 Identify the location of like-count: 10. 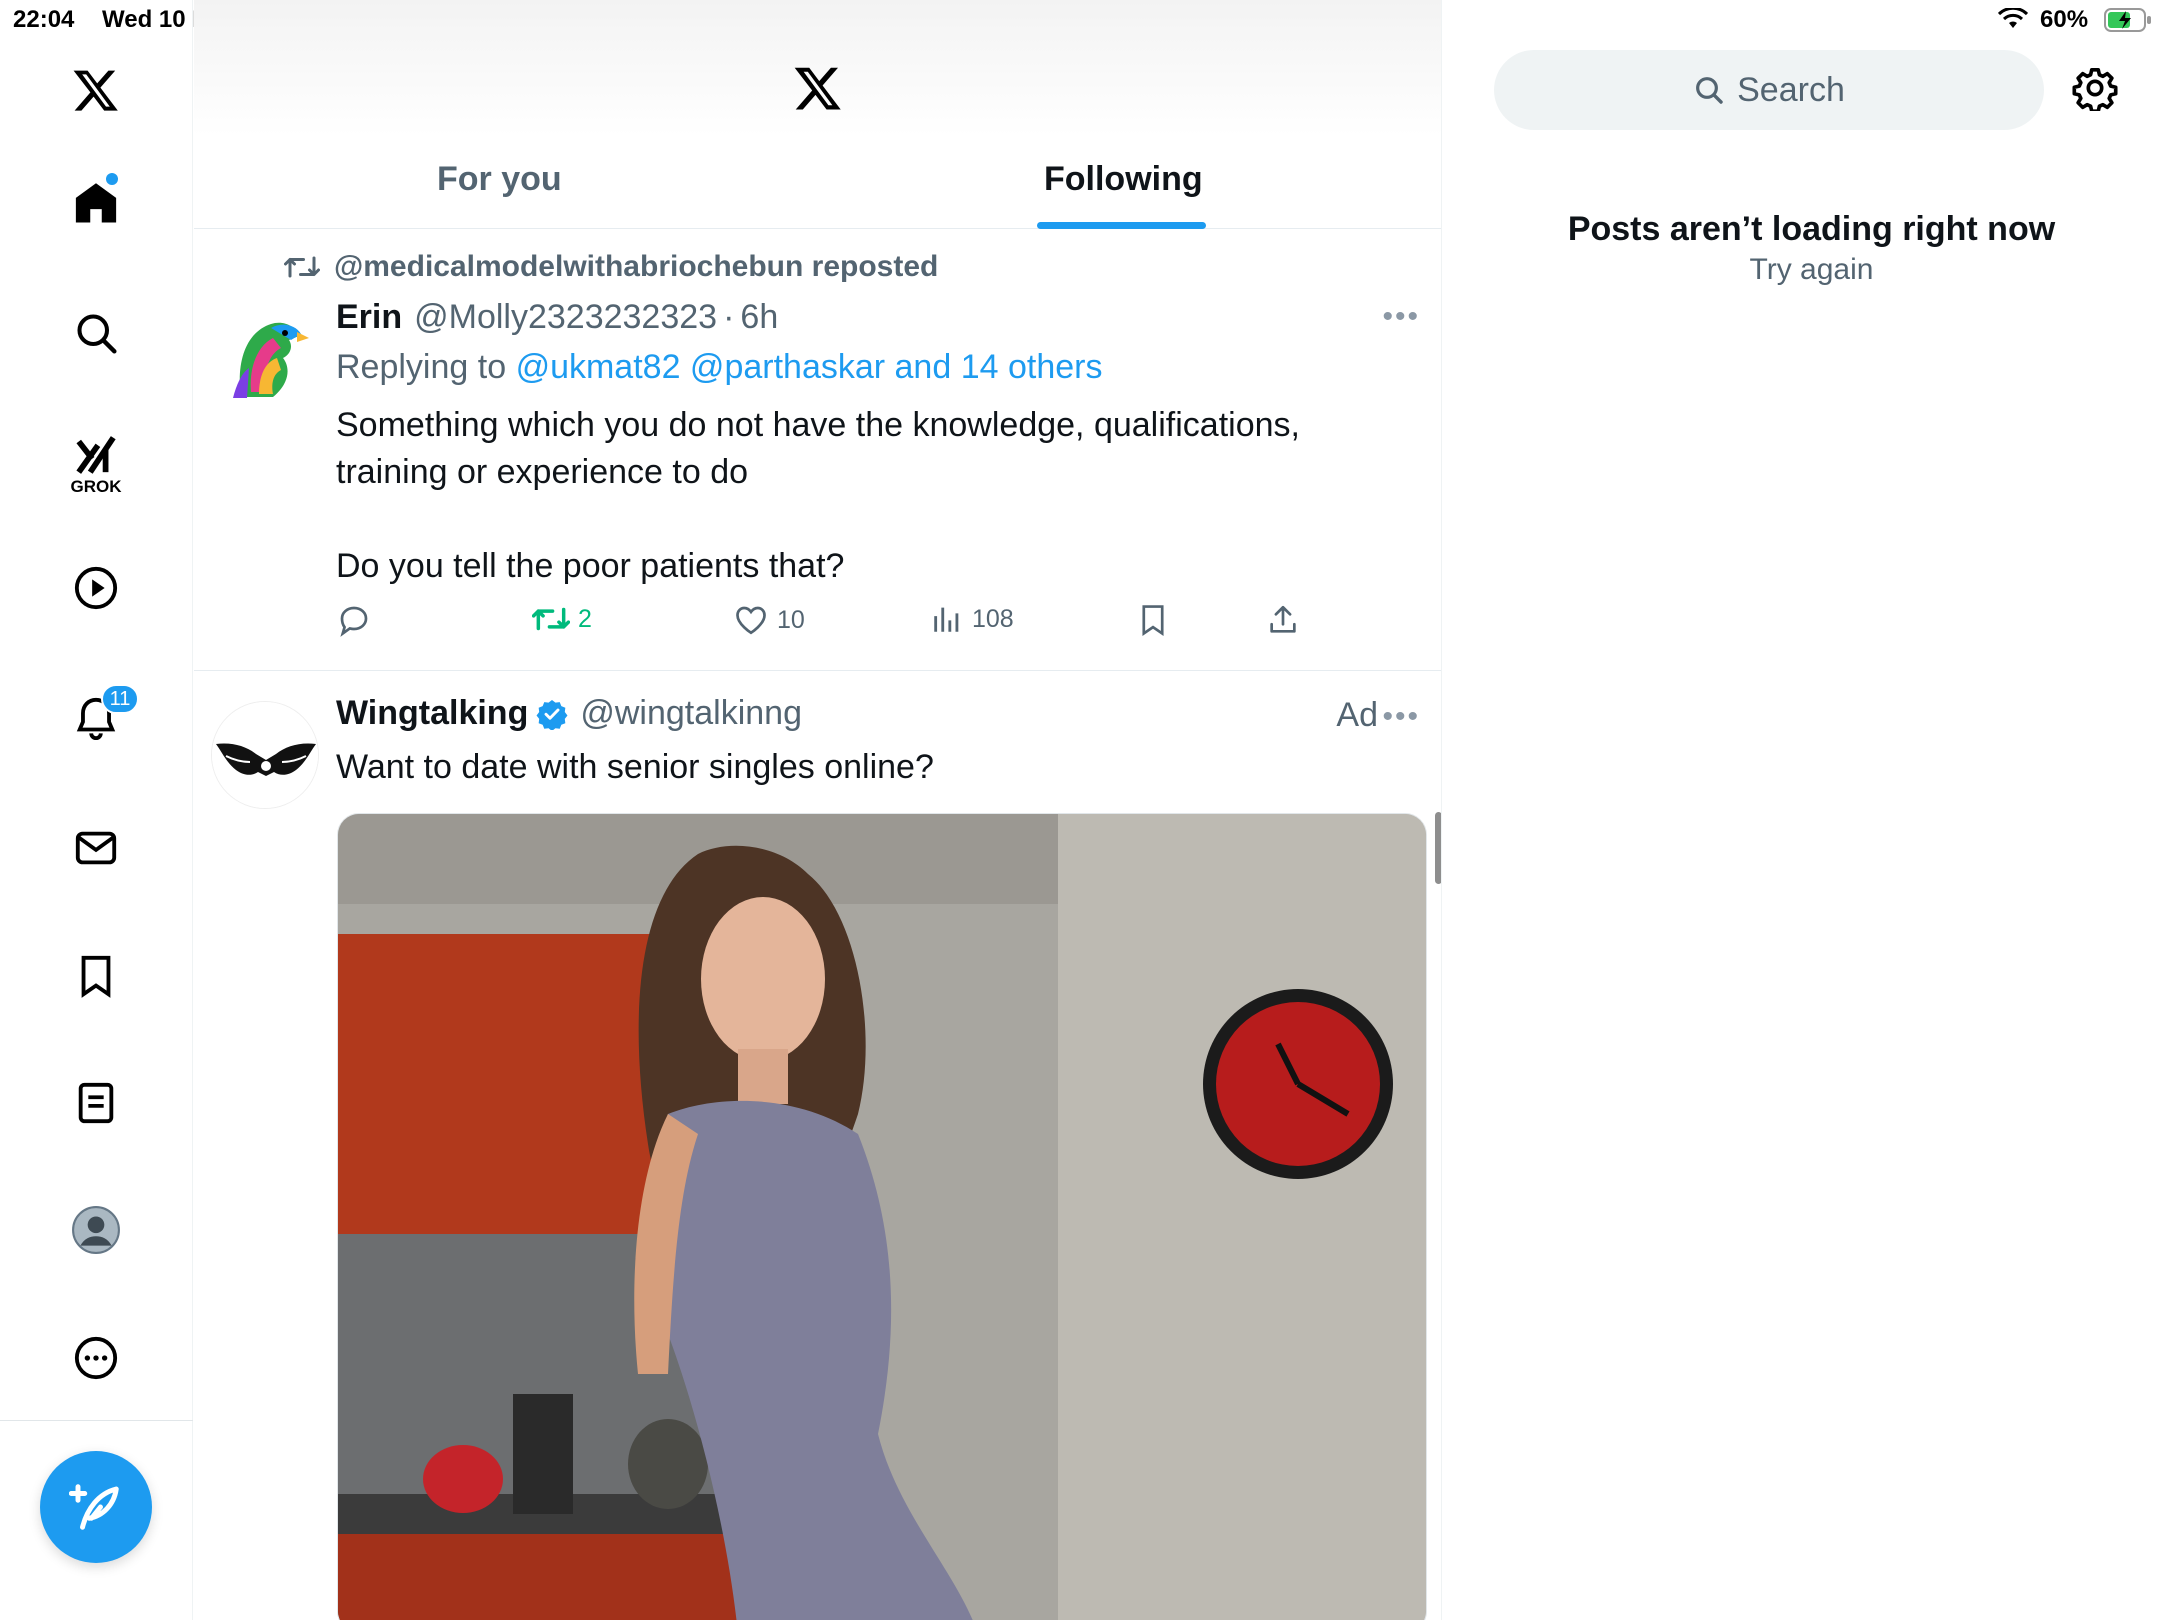
(791, 619).